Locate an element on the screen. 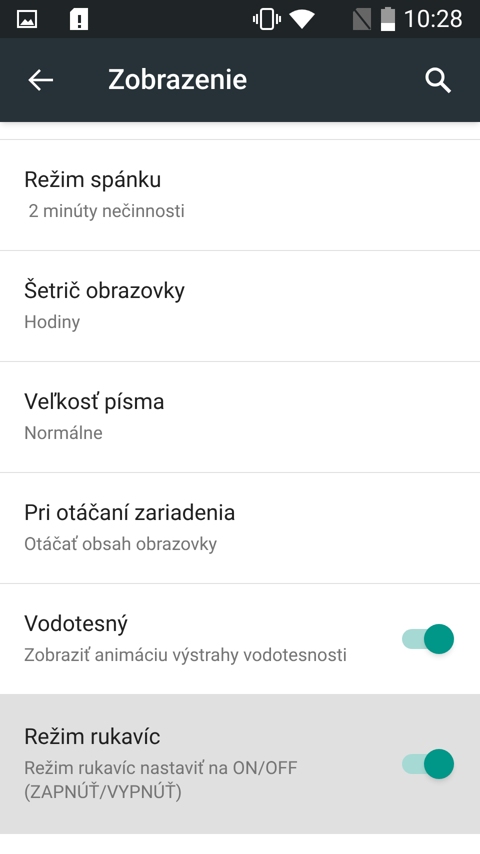  wifi-icon is located at coordinates (302, 19).